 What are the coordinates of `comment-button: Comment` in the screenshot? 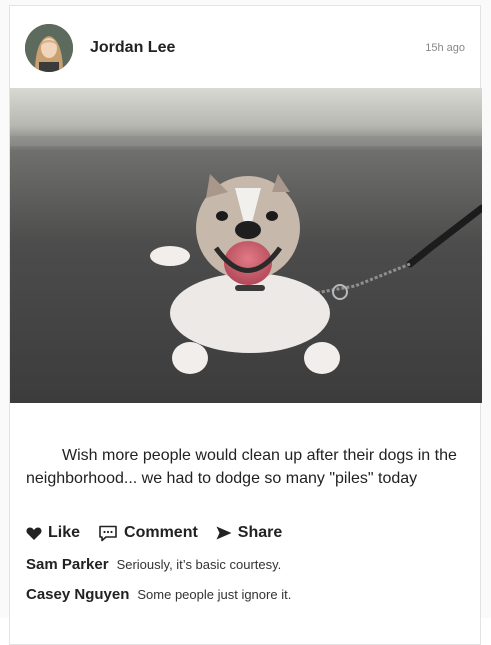 It's located at (148, 533).